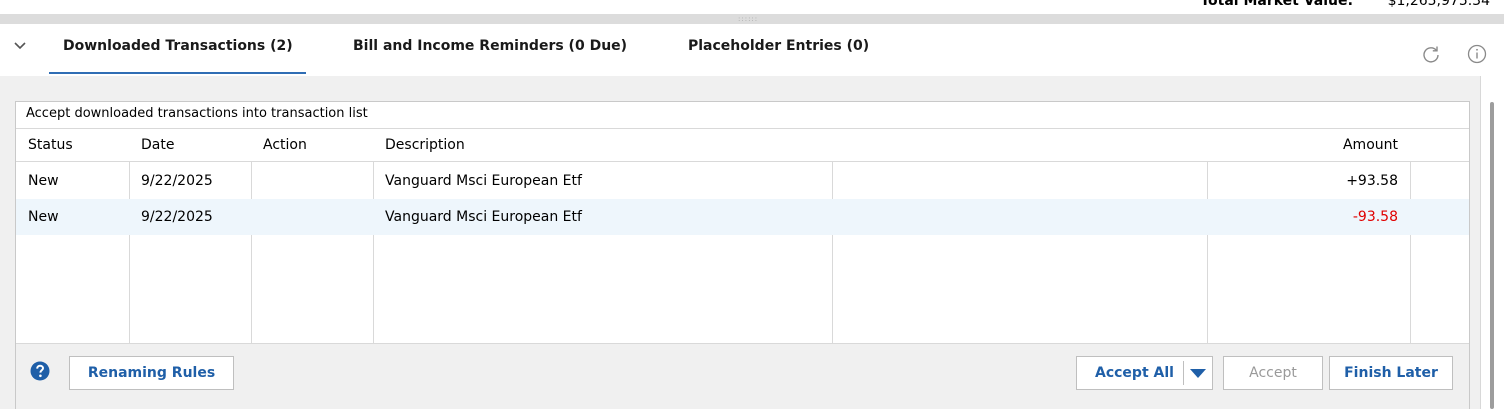 The width and height of the screenshot is (1504, 409). Describe the element at coordinates (151, 373) in the screenshot. I see `renaming-rules-button: Renaming Rules` at that location.